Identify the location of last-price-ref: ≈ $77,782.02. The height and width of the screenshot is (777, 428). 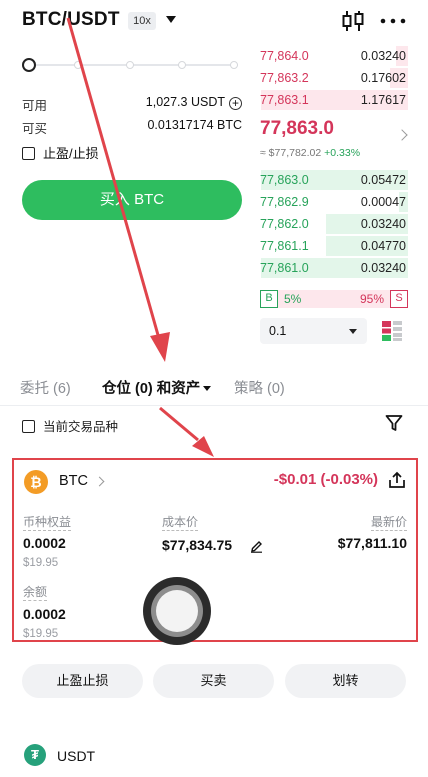
(291, 153).